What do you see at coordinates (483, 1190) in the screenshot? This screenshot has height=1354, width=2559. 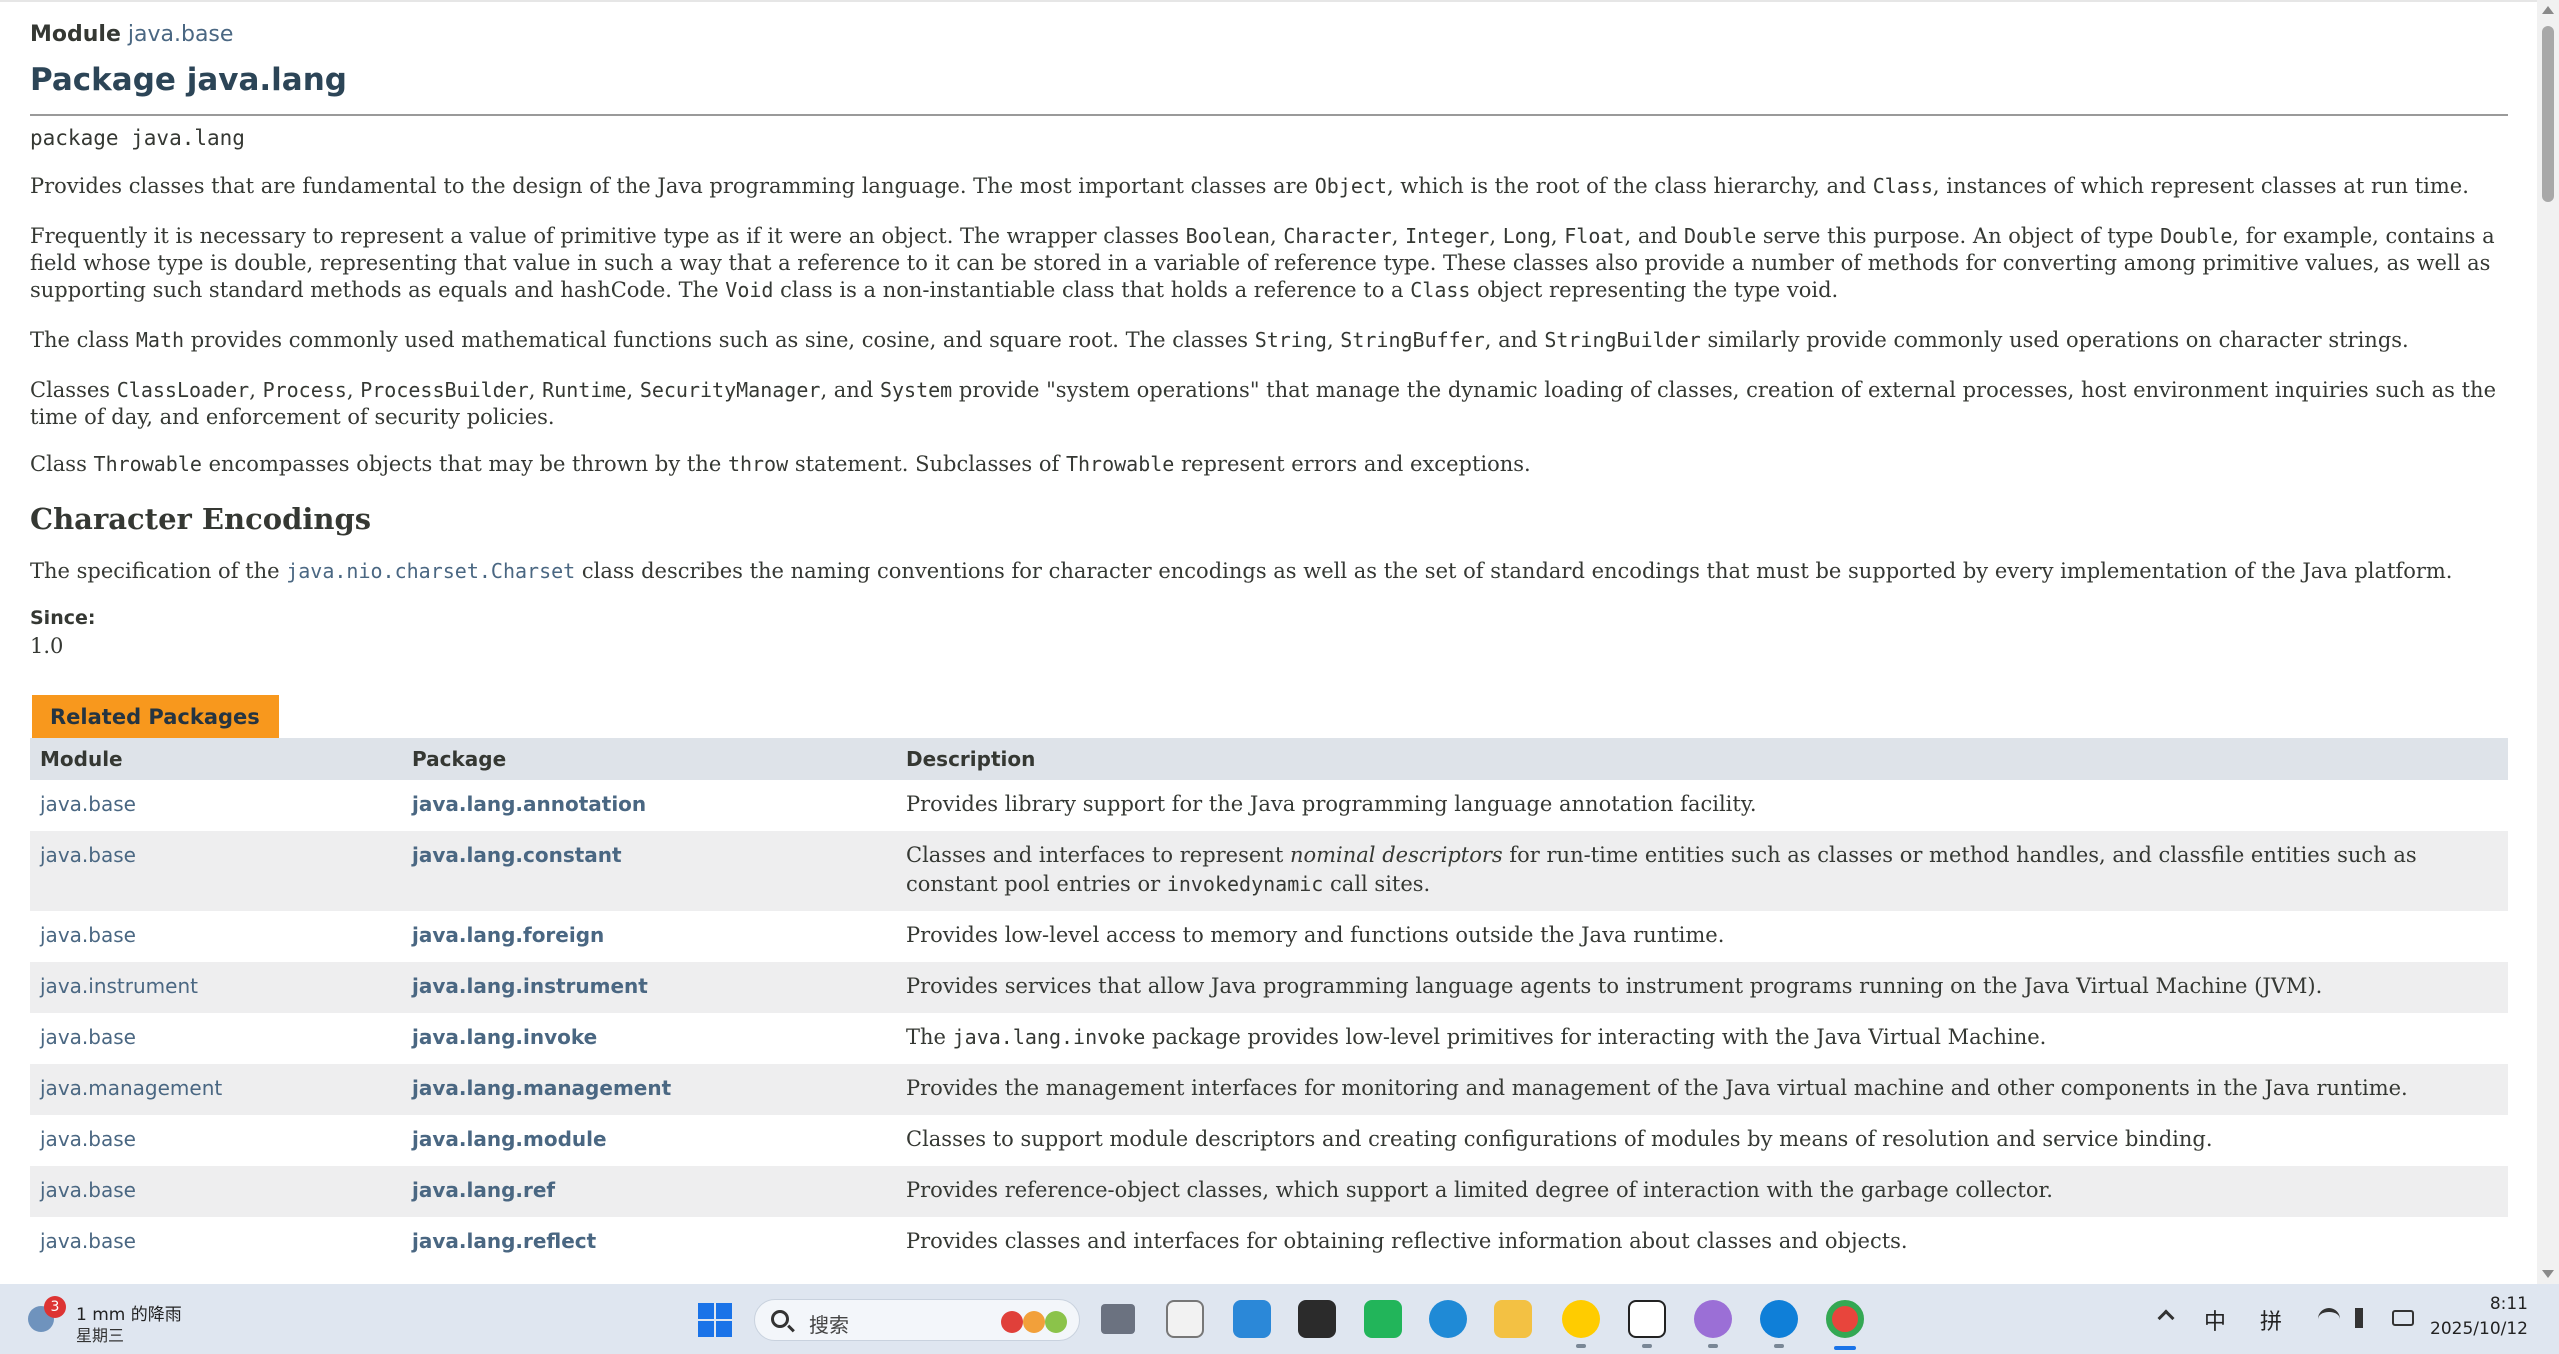 I see `package-link: java.lang.ref` at bounding box center [483, 1190].